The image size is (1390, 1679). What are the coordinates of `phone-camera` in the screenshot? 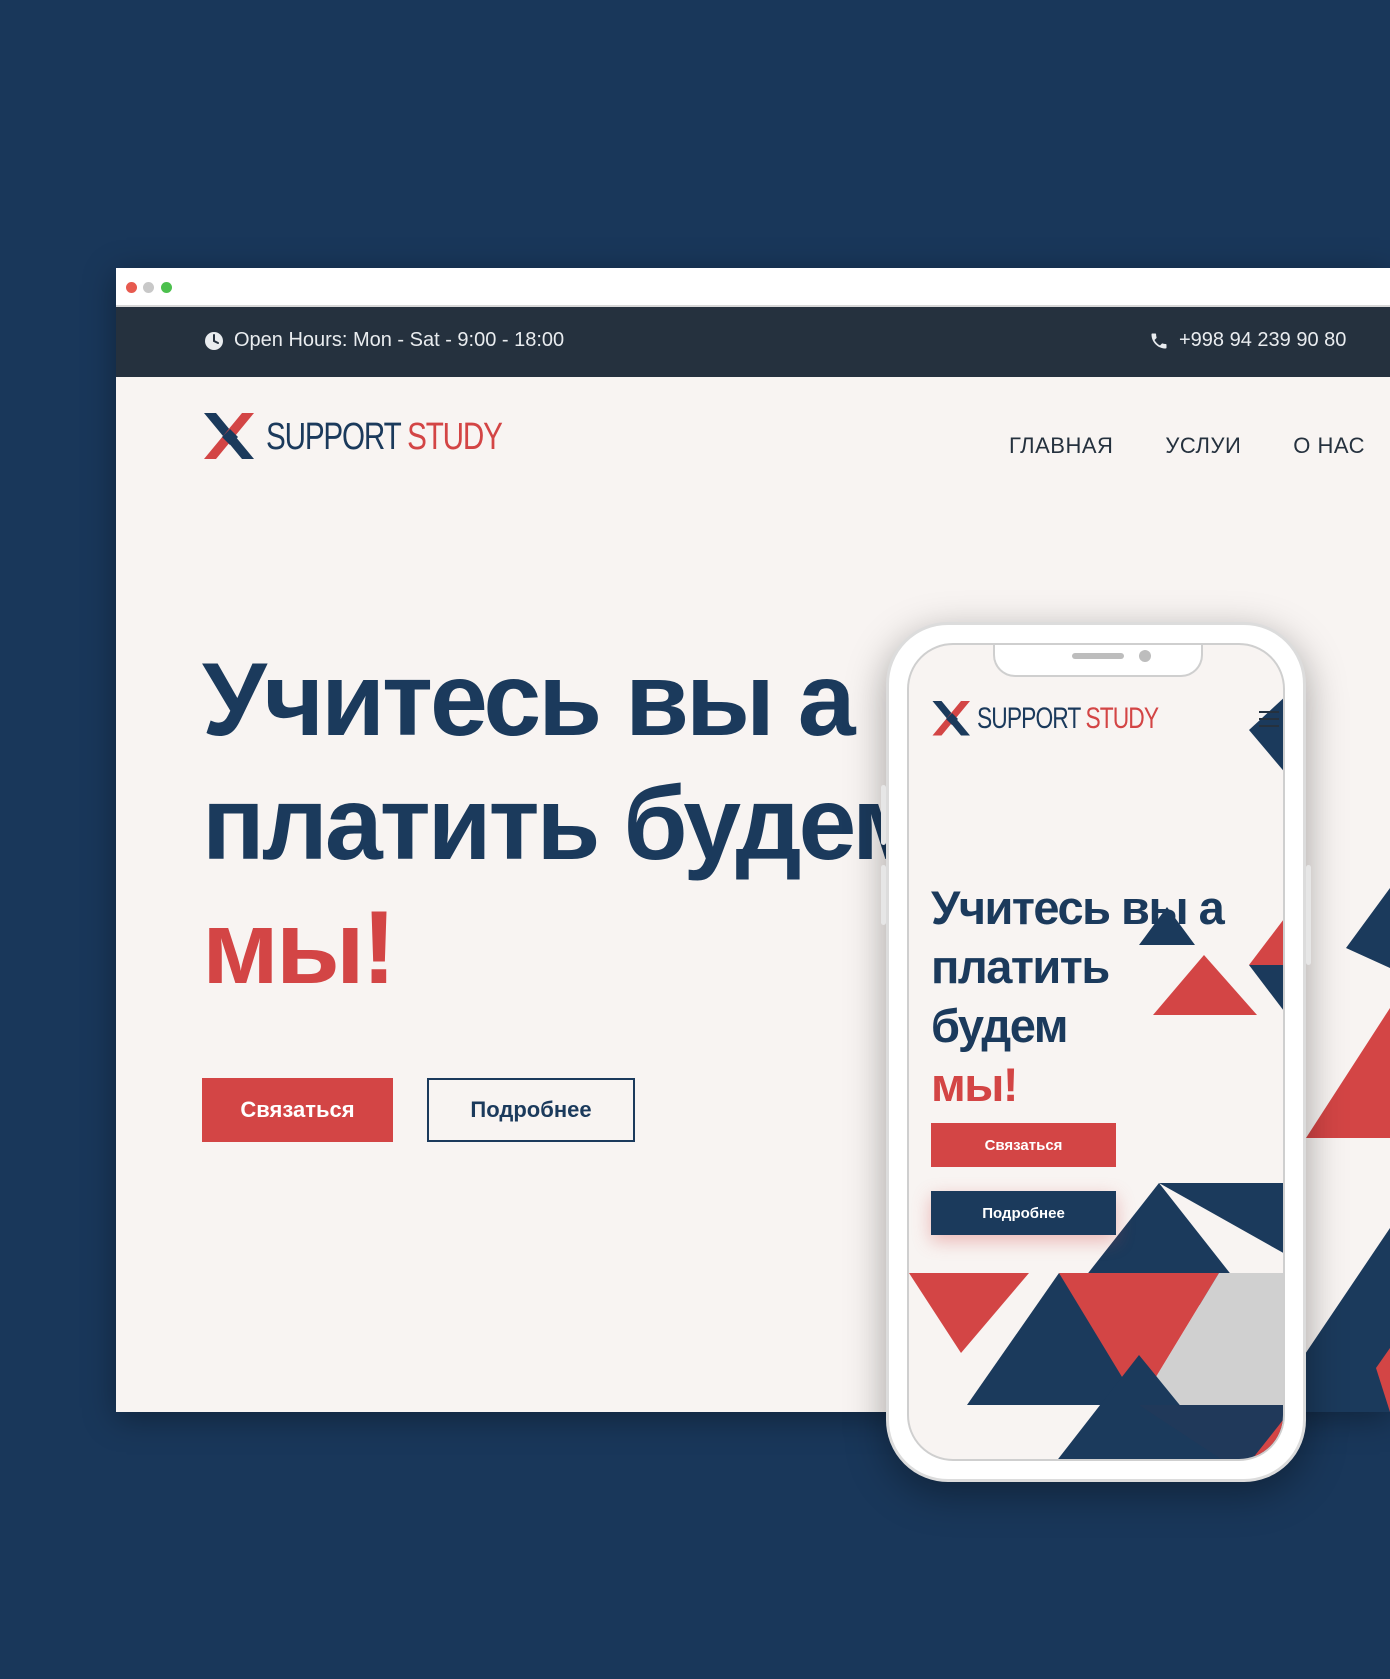 It's located at (1145, 656).